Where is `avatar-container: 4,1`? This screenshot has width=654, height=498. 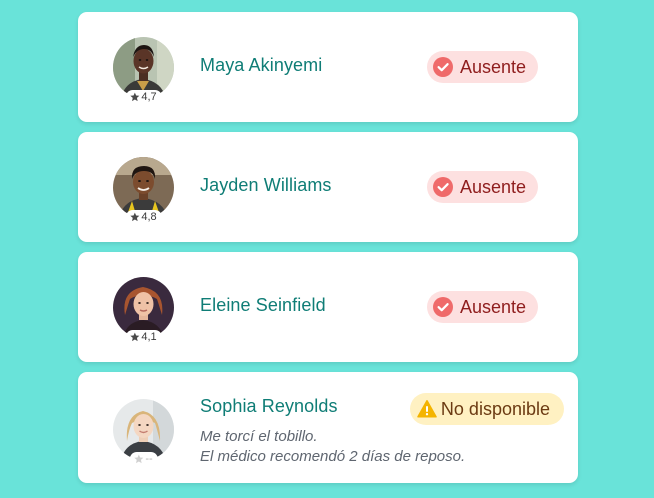 avatar-container: 4,1 is located at coordinates (143, 310).